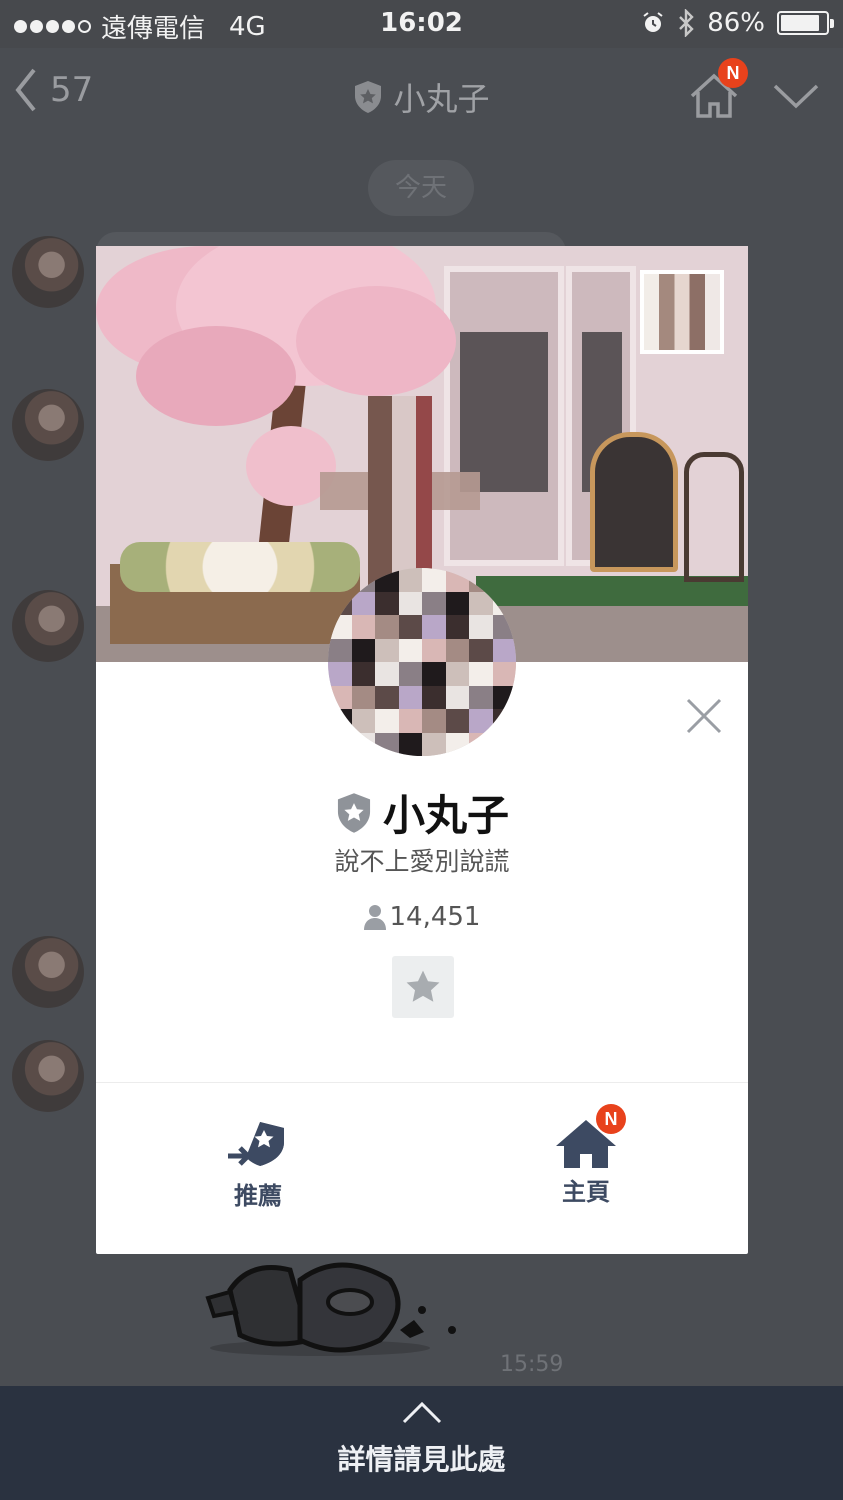  What do you see at coordinates (653, 22) in the screenshot?
I see `alarm-icon` at bounding box center [653, 22].